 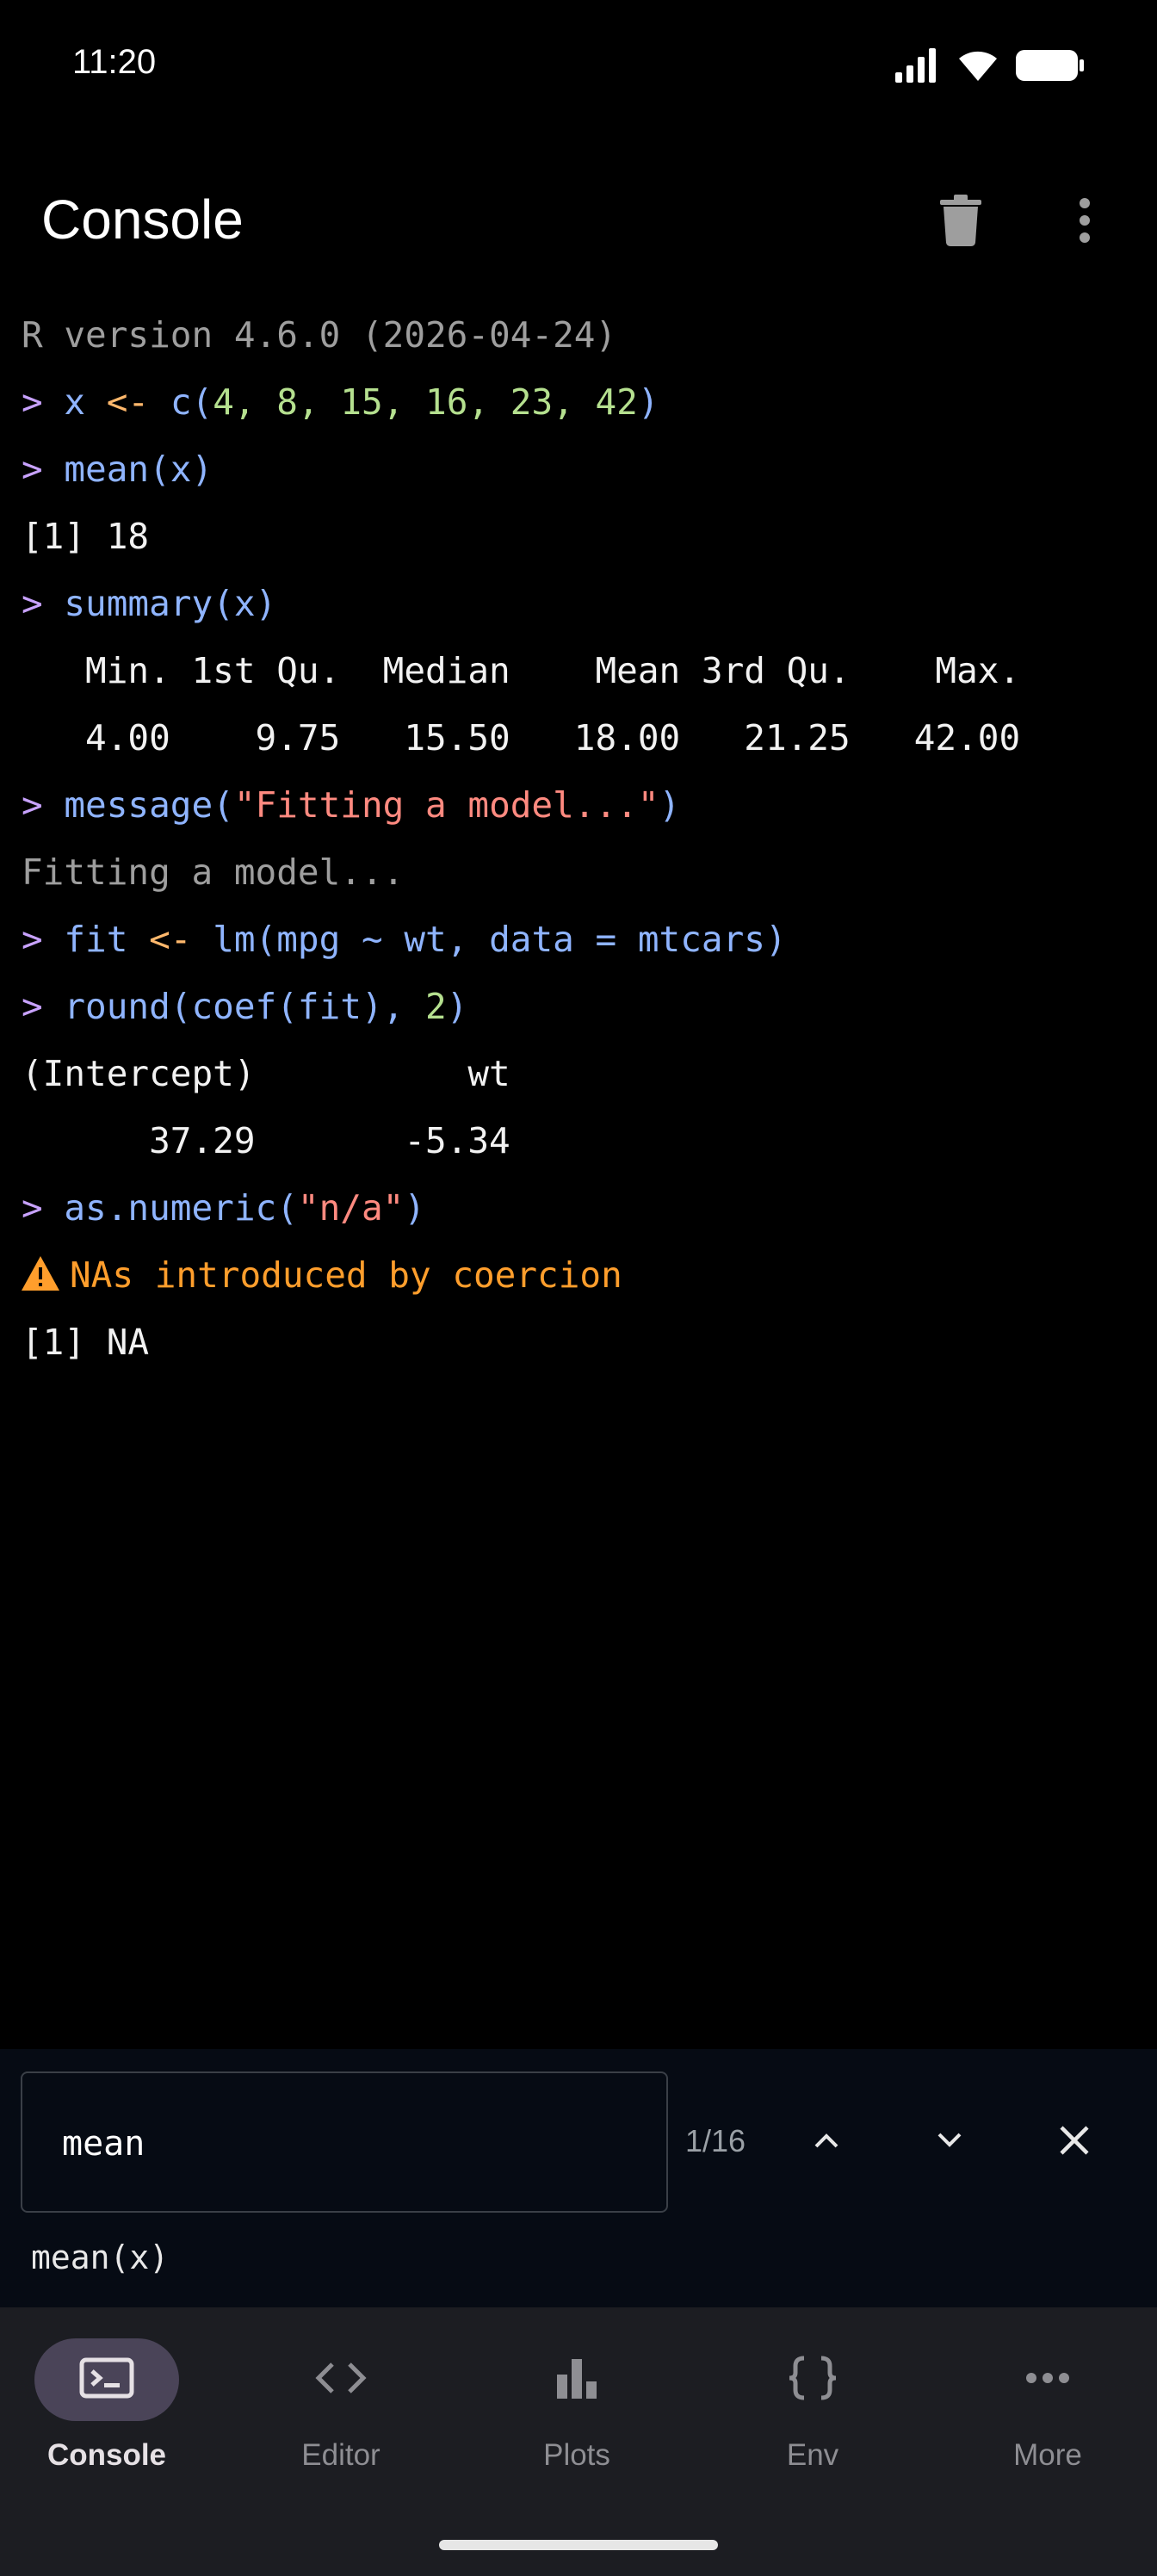 What do you see at coordinates (86, 536) in the screenshot?
I see `console-output-line: [1] 18` at bounding box center [86, 536].